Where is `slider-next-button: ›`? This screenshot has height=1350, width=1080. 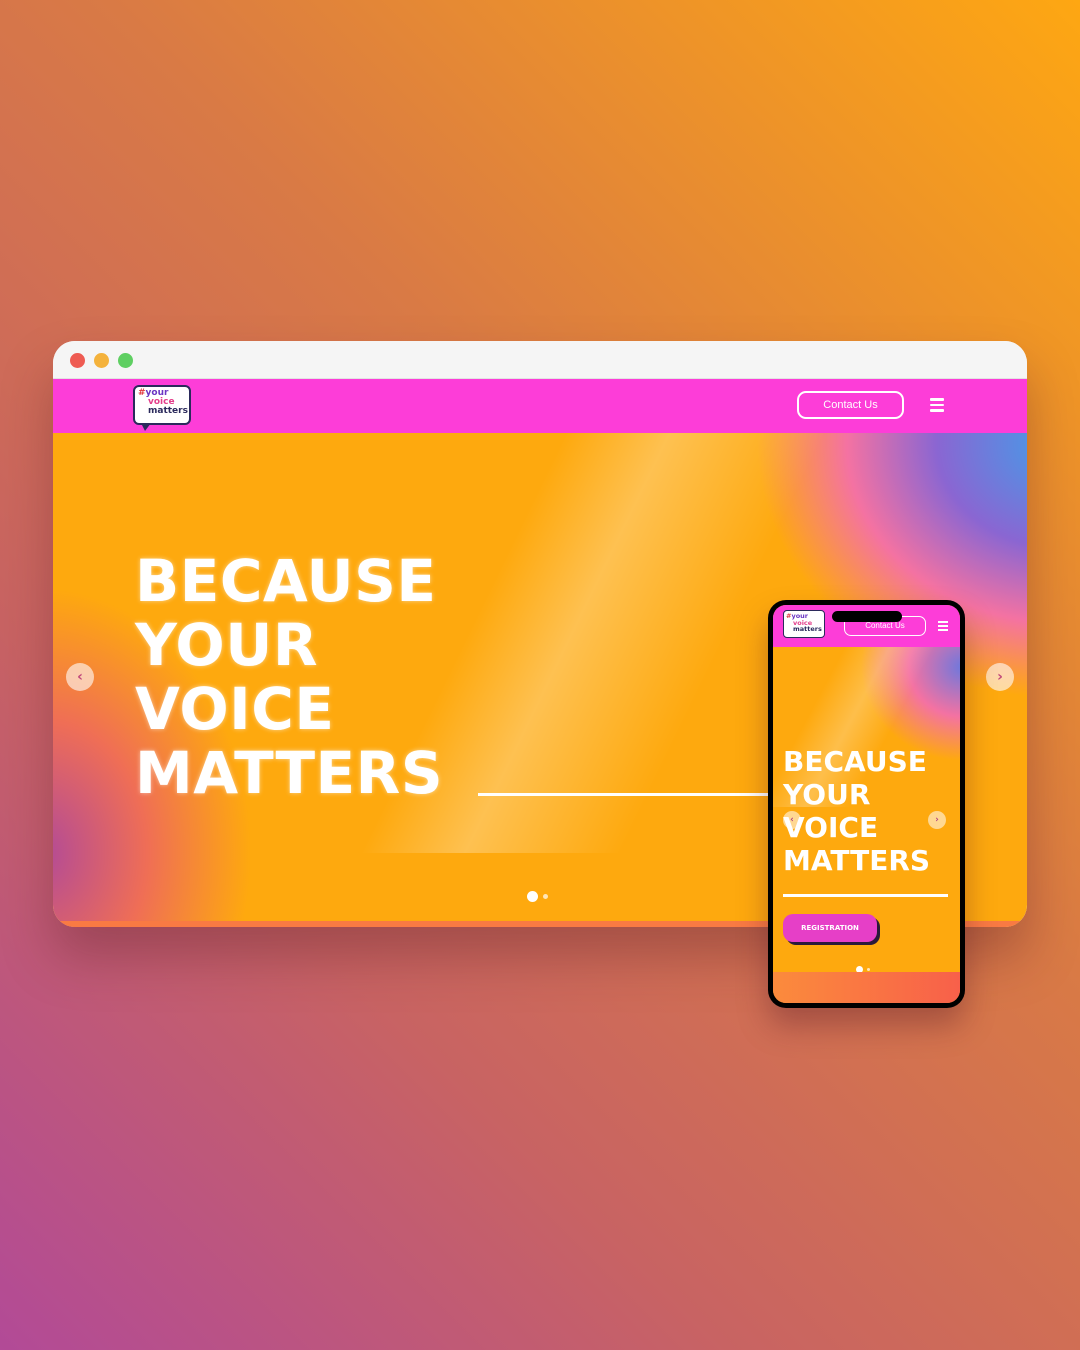 slider-next-button: › is located at coordinates (1000, 677).